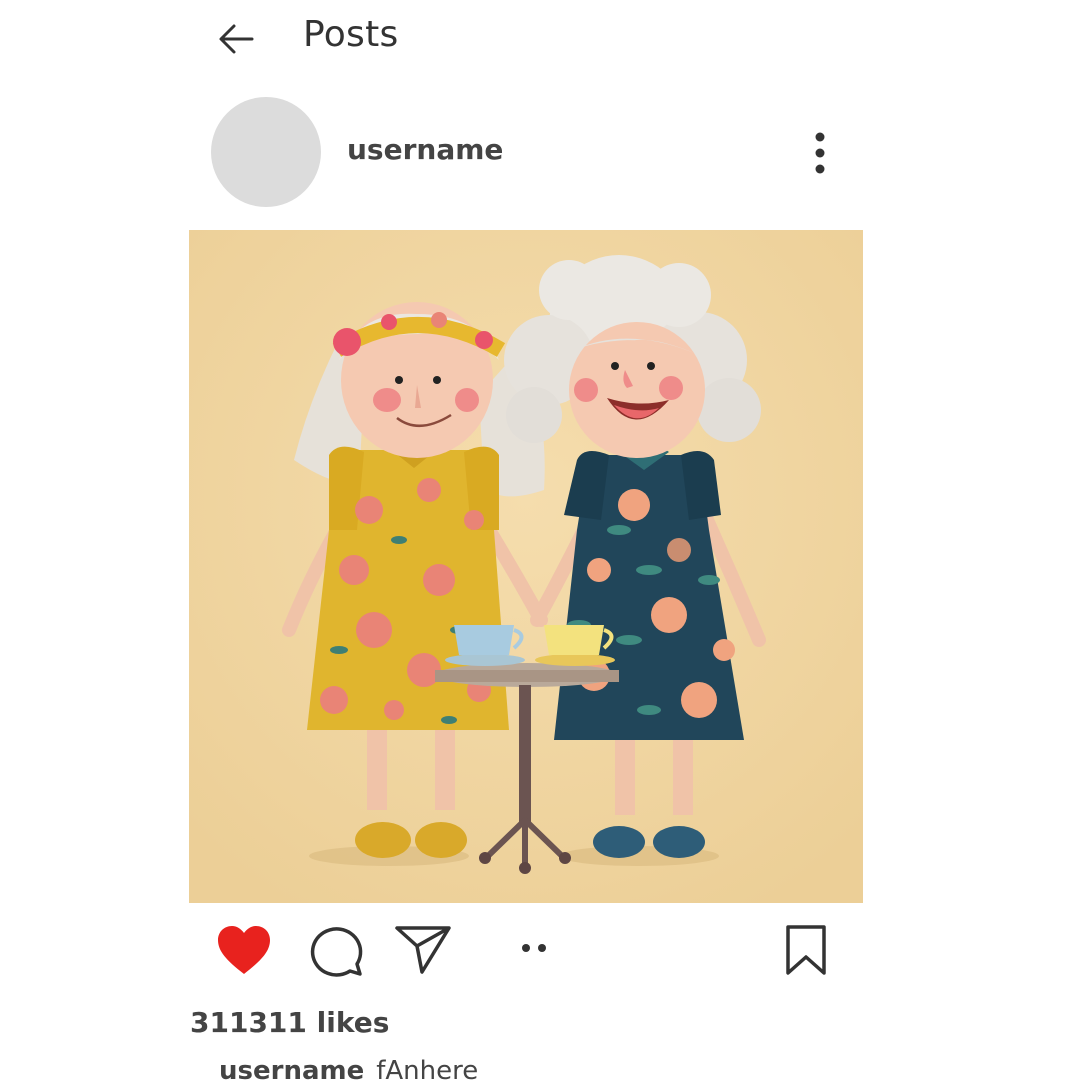  I want to click on post-username: username, so click(425, 149).